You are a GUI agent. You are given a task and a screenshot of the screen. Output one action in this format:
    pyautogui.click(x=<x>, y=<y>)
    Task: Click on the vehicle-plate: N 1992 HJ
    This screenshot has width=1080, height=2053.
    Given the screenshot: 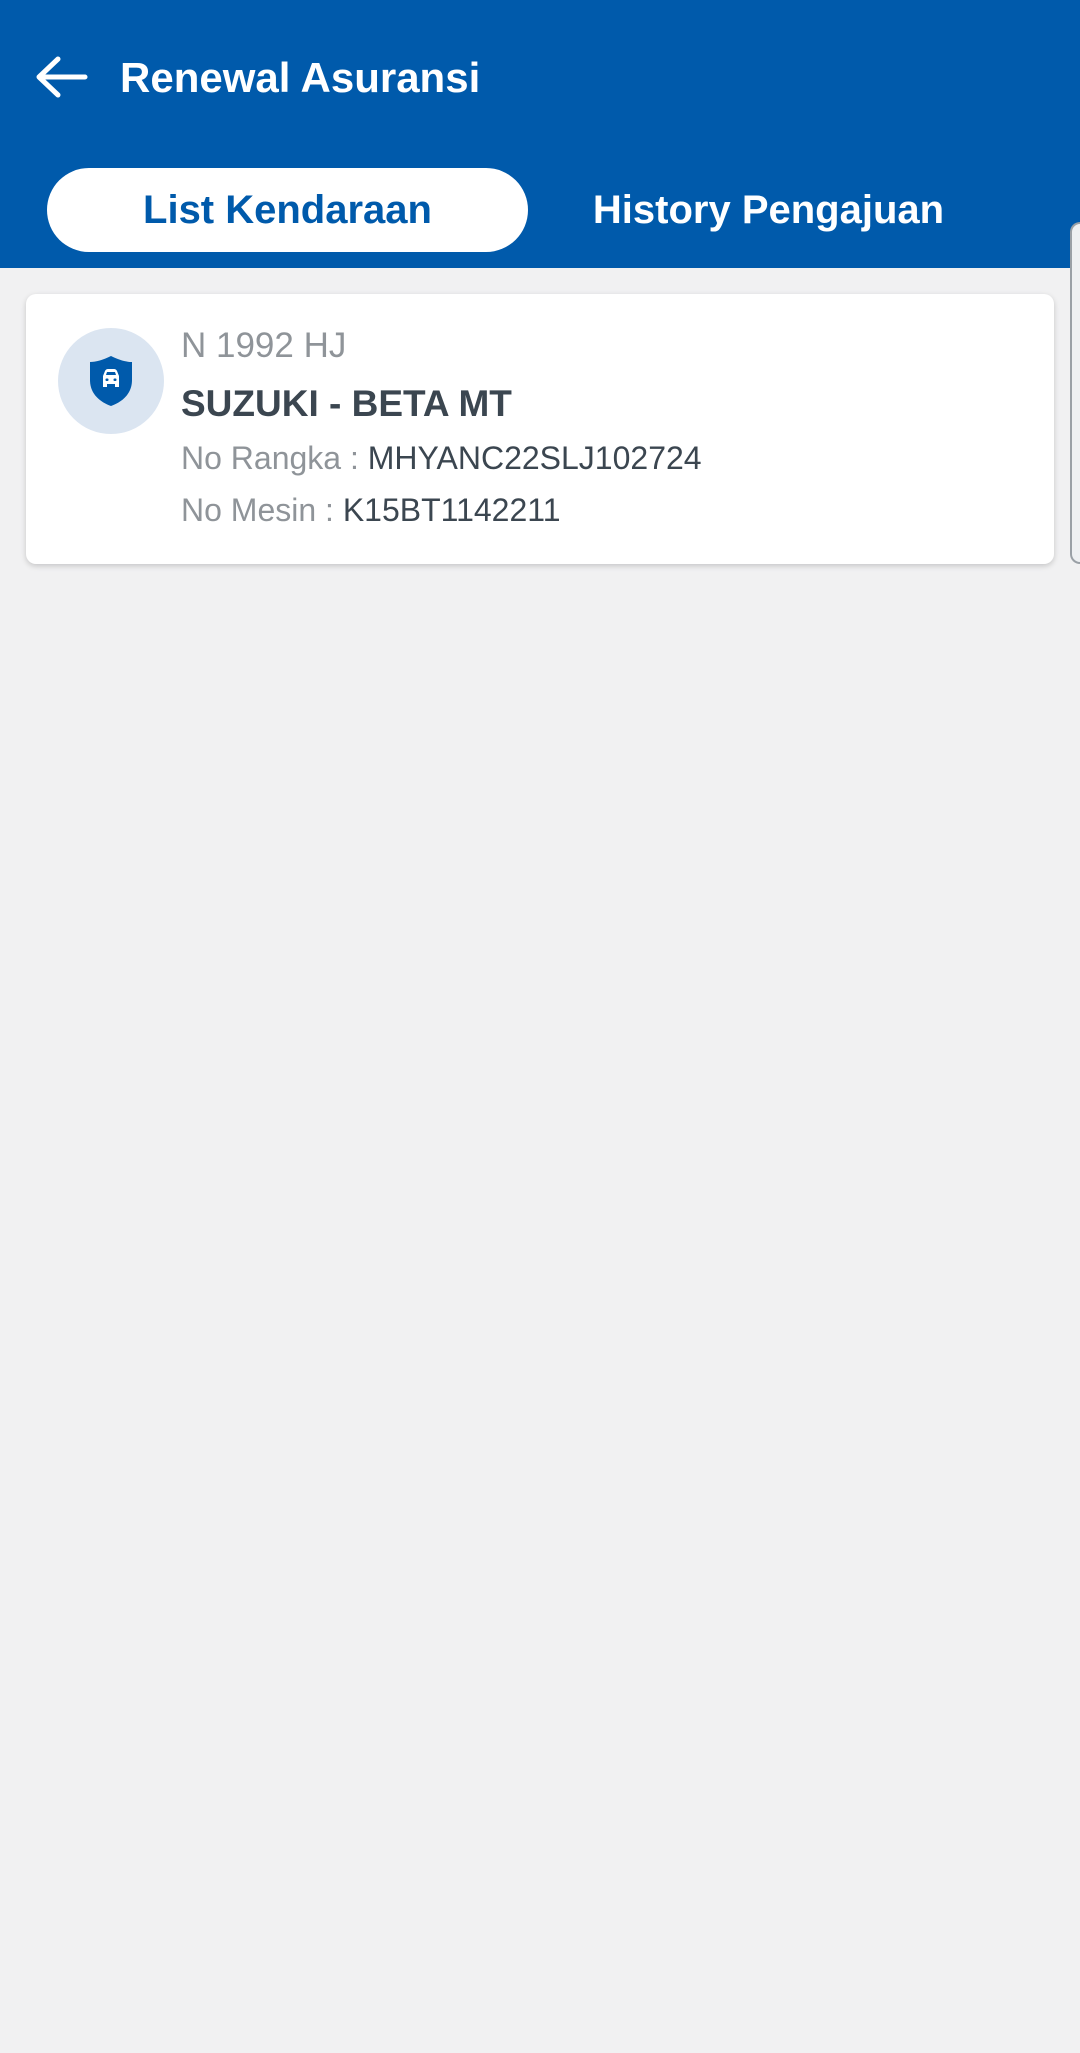 What is the action you would take?
    pyautogui.click(x=264, y=345)
    